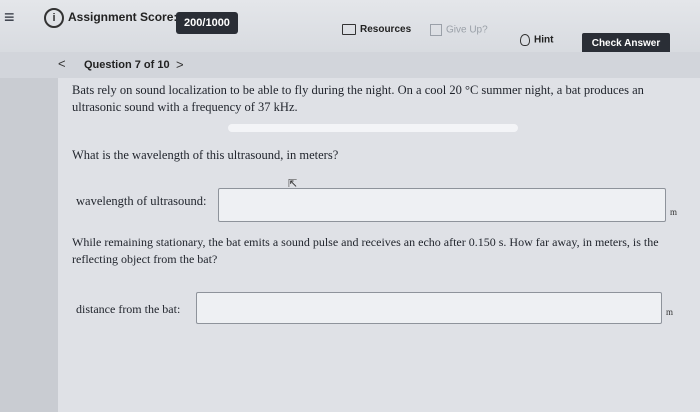 Image resolution: width=700 pixels, height=412 pixels. Describe the element at coordinates (670, 312) in the screenshot. I see `distance-unit: m` at that location.